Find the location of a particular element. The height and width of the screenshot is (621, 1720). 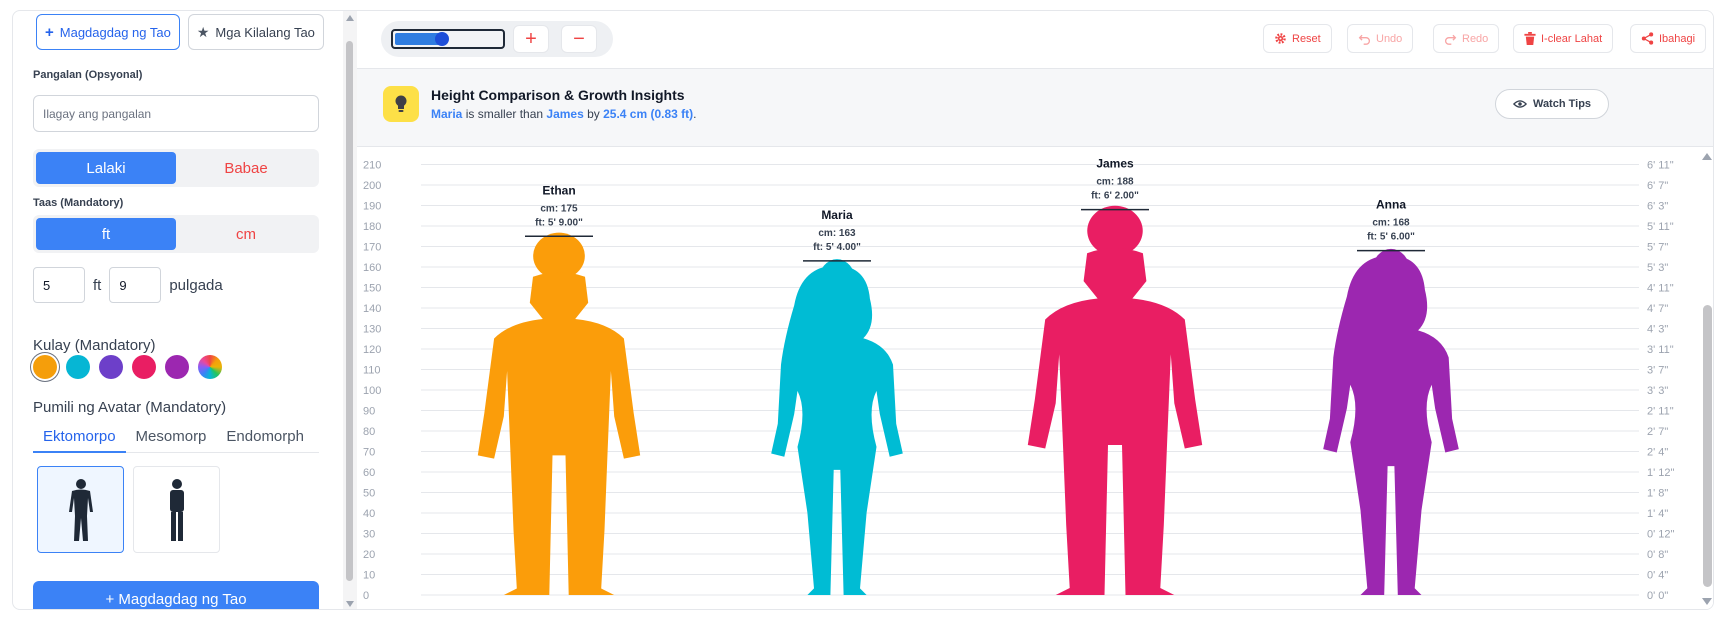

person-cm-label-james: cm: 188 is located at coordinates (1115, 182).